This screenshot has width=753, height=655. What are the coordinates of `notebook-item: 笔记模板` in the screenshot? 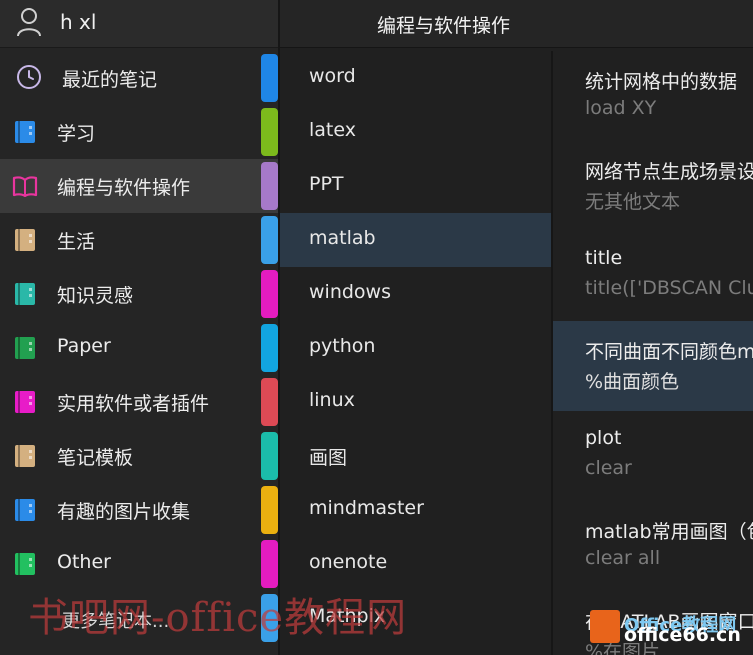 It's located at (139, 456).